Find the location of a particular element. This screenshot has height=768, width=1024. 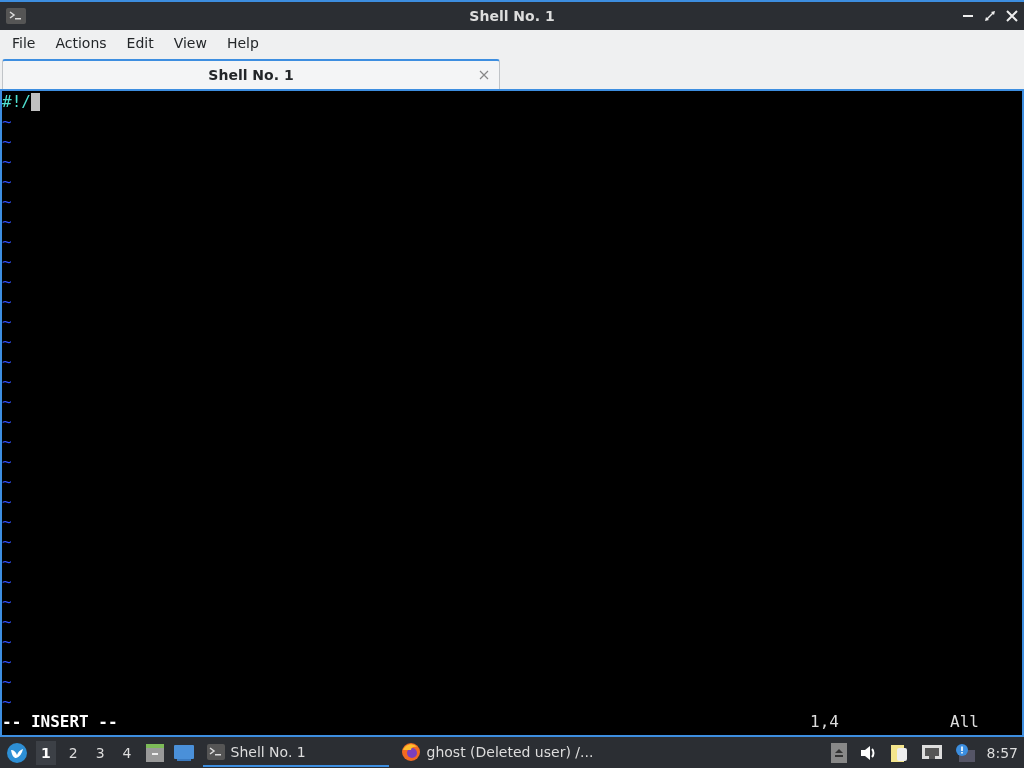

workspace-button: 3 is located at coordinates (100, 752).